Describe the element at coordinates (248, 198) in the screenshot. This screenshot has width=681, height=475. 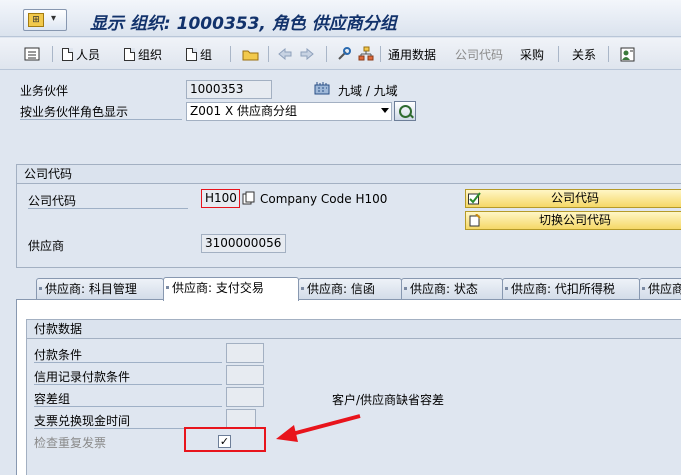
I see `copy-icon` at that location.